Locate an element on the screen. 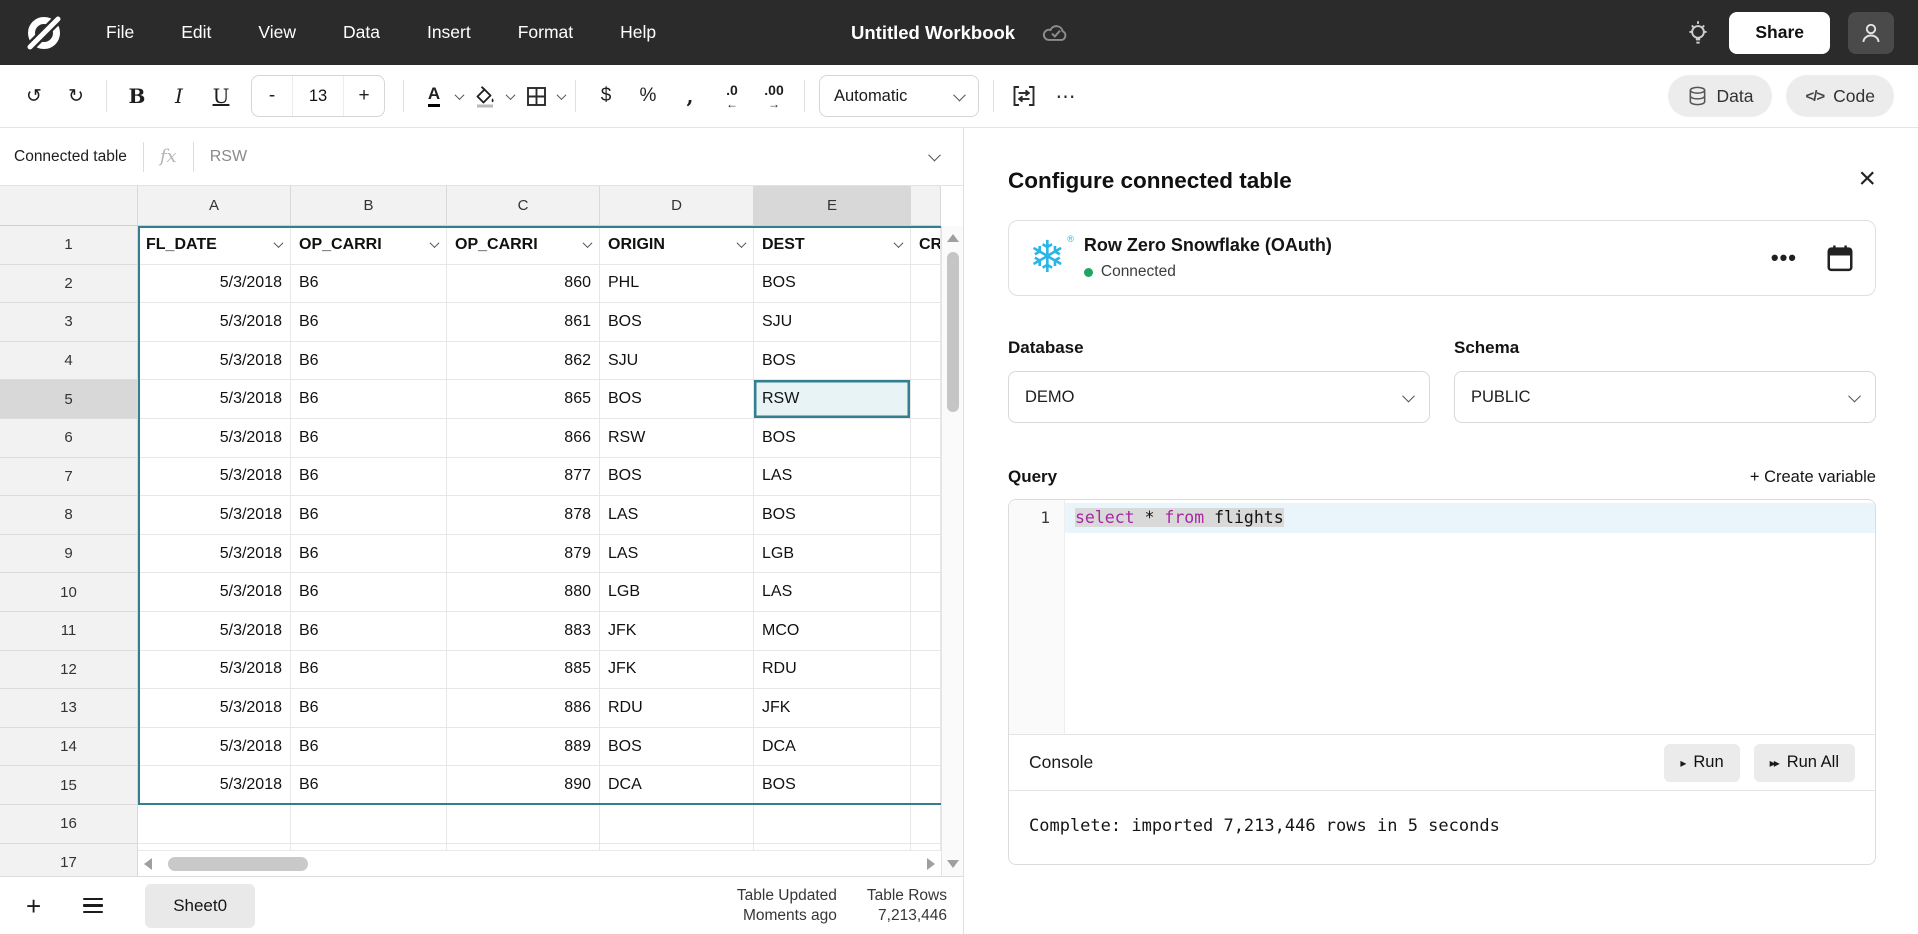  undo-button: ↺ is located at coordinates (34, 96).